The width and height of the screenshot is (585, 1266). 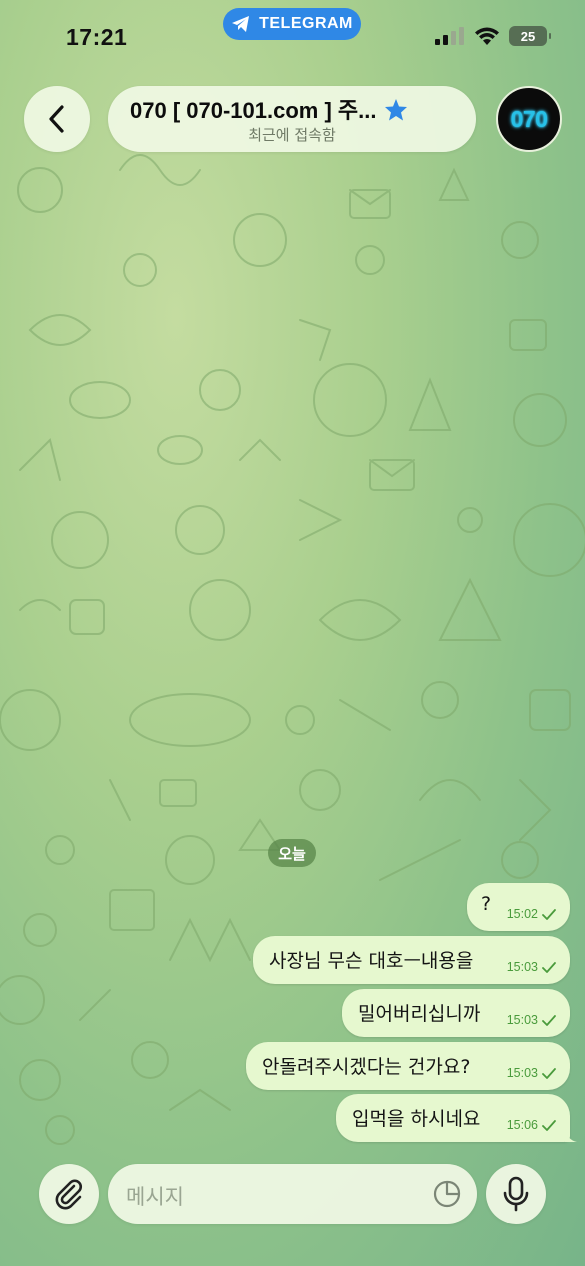 I want to click on wifi-icon, so click(x=487, y=36).